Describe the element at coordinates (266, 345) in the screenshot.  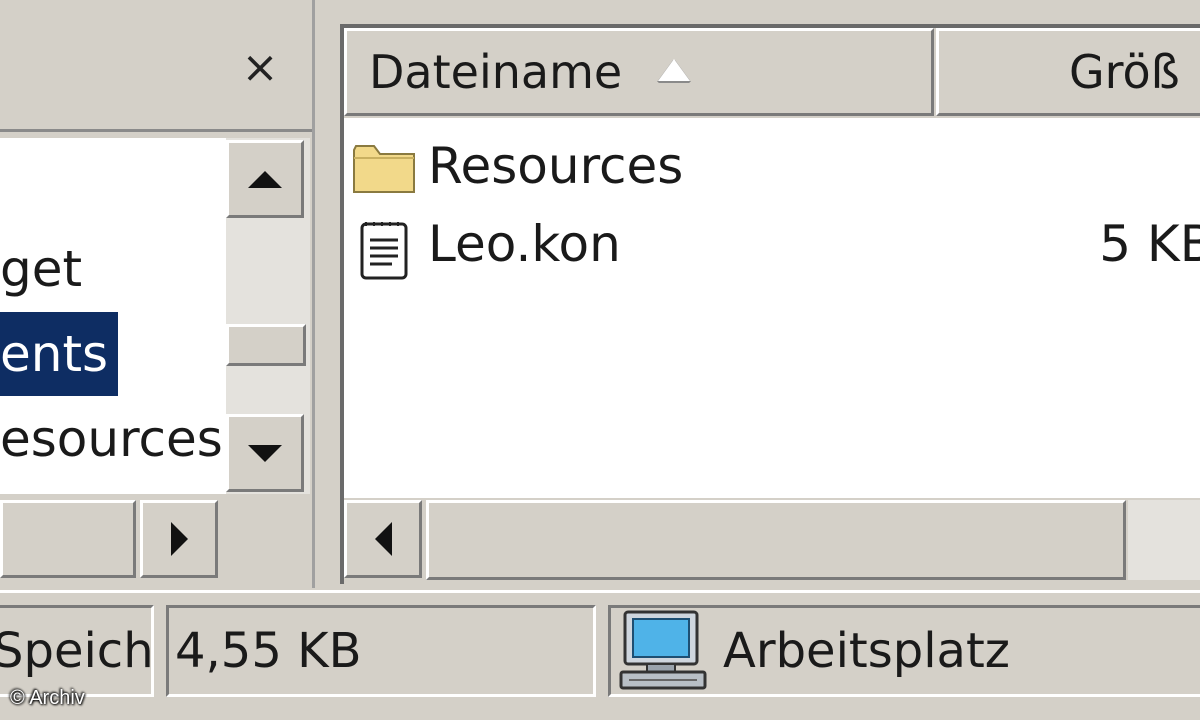
I see `scroll-thumb` at that location.